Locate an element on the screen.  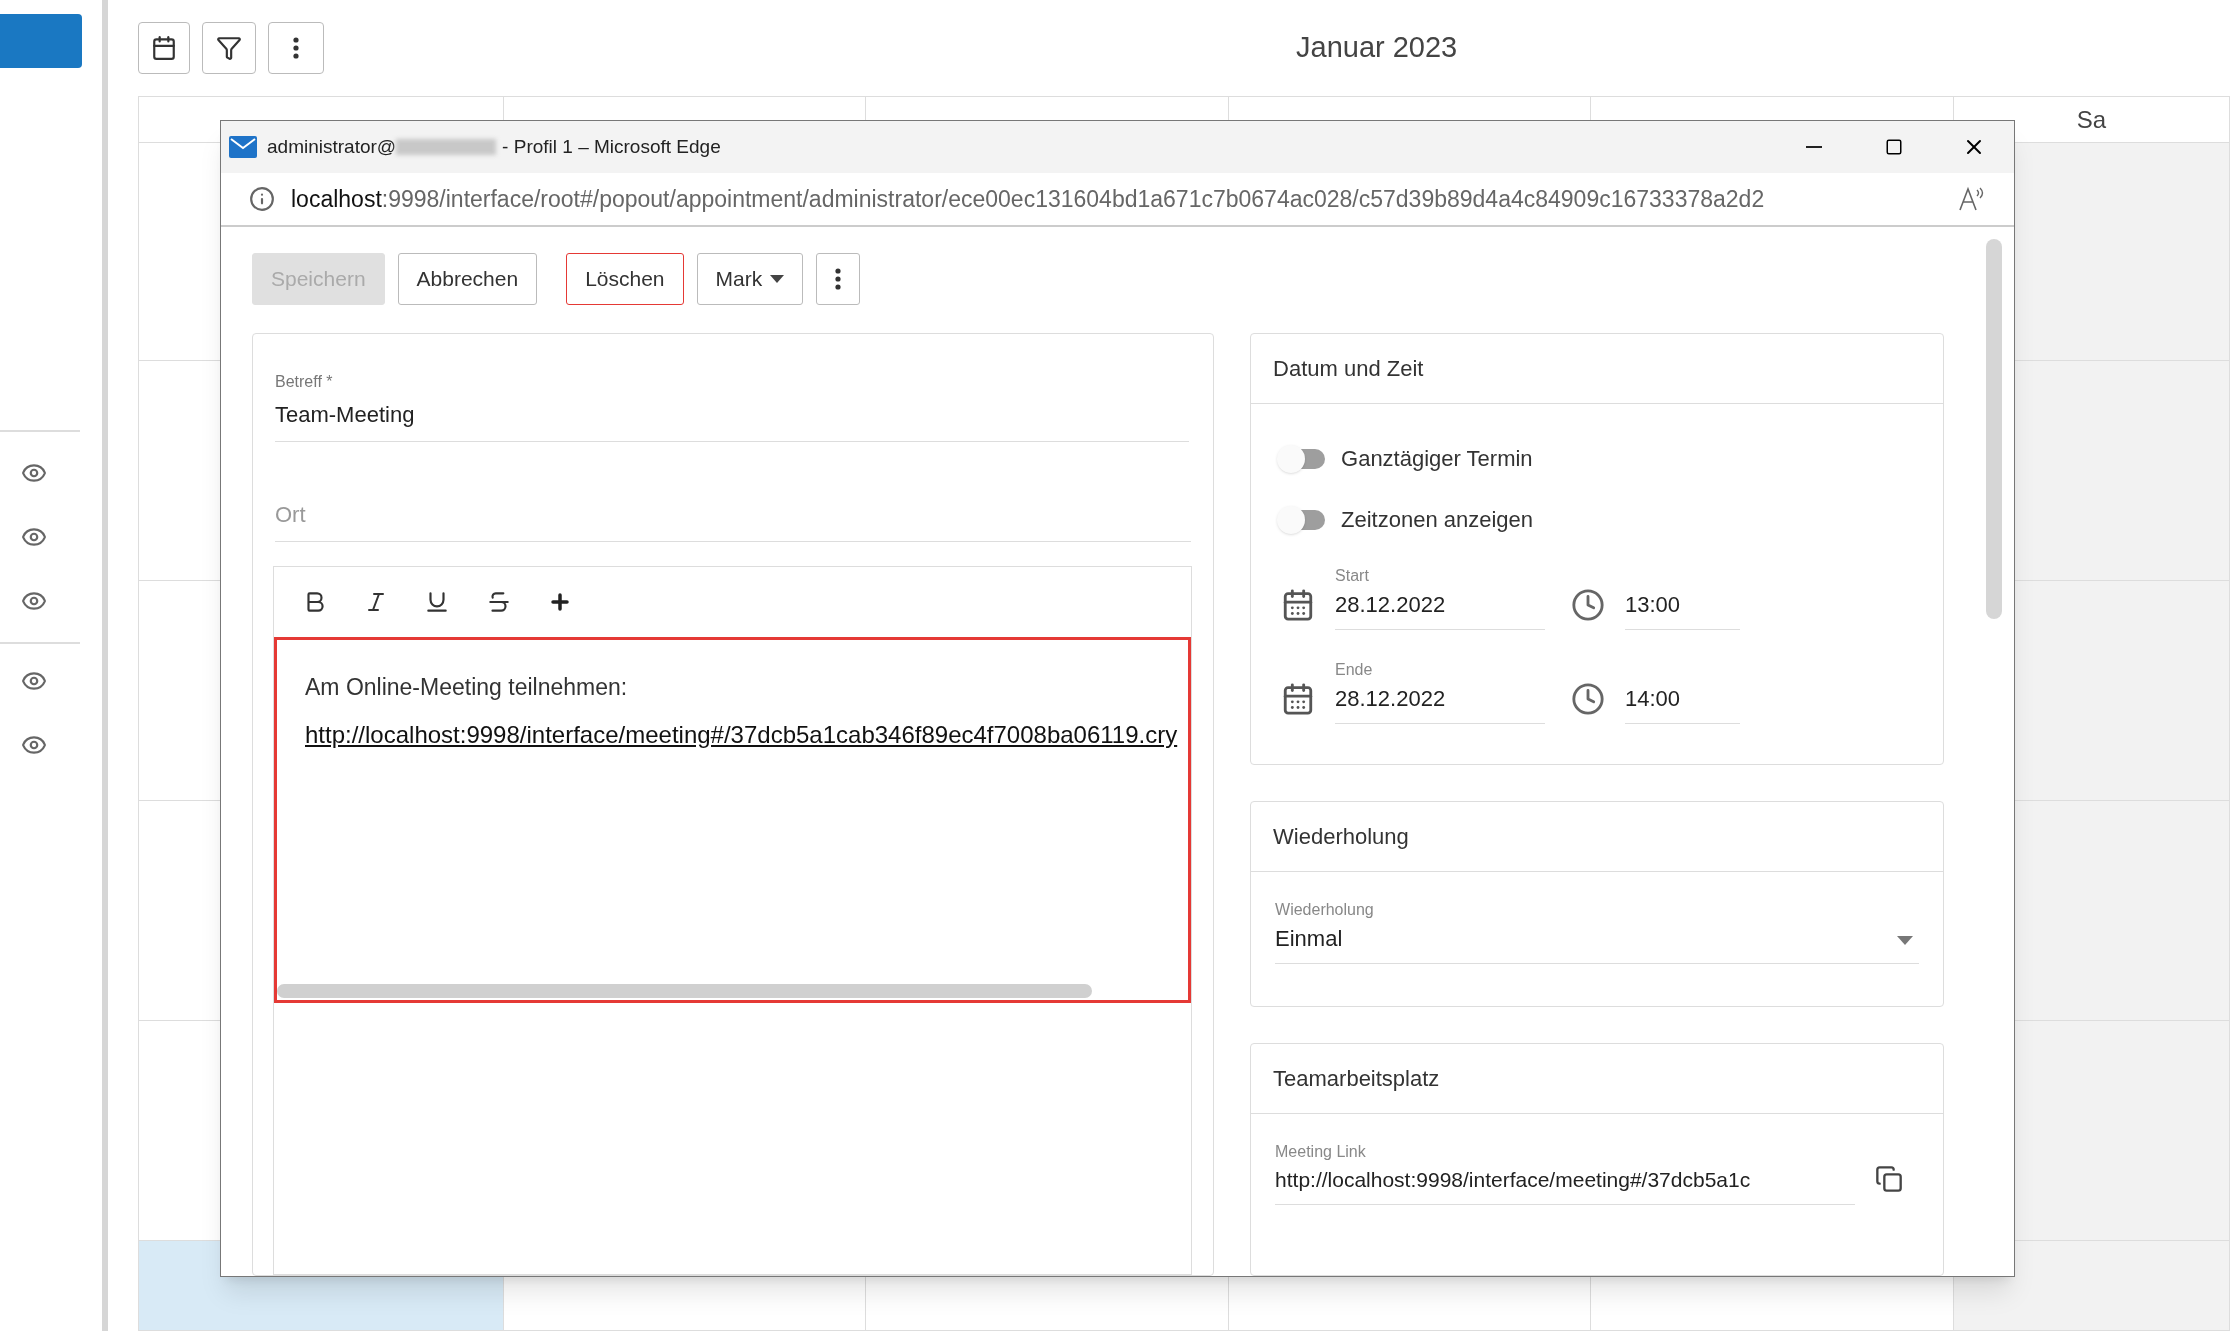
window-title: - Profil 1 – Microsoft Edge is located at coordinates (611, 146).